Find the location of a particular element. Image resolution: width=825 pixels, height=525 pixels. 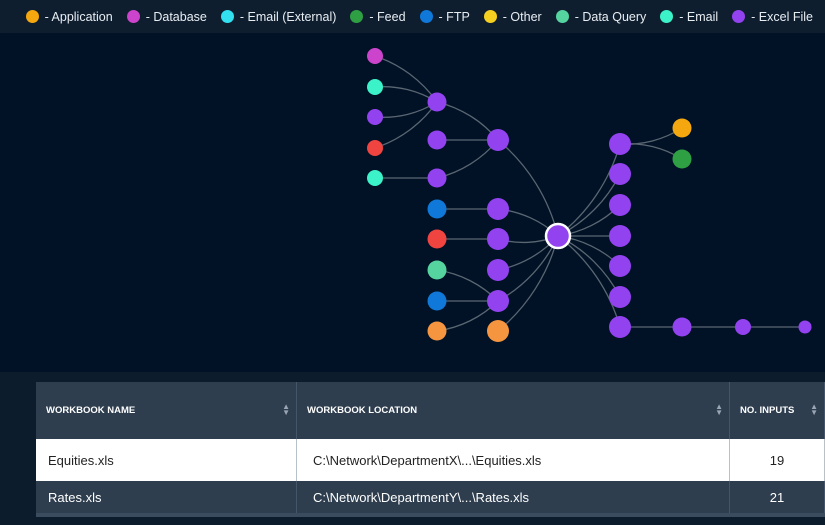

workbook-location-cell: C:\Network\DepartmentX\...\Equities.xls is located at coordinates (513, 460).